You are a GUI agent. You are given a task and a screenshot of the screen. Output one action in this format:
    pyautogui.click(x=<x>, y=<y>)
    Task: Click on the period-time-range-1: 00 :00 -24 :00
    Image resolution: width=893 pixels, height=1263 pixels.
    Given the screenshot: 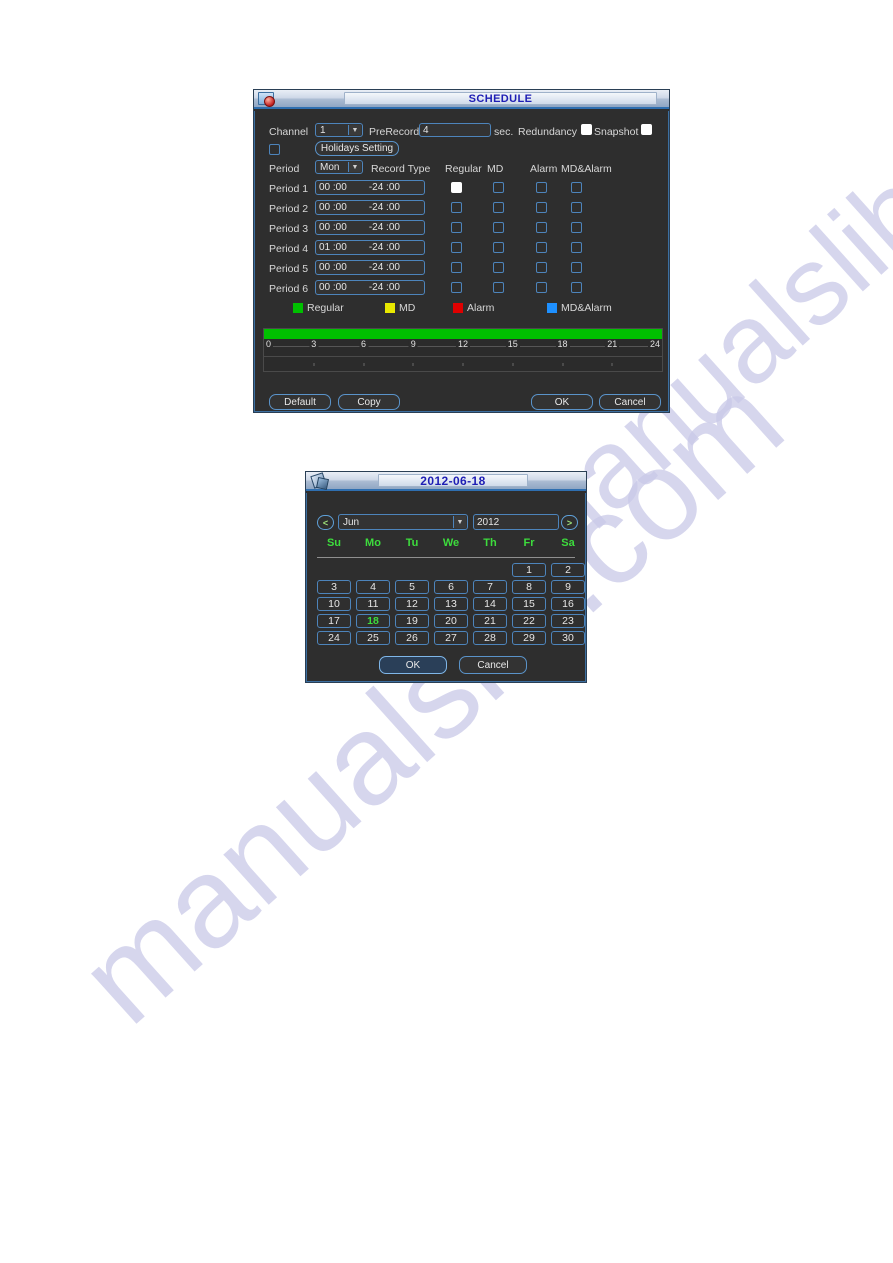 What is the action you would take?
    pyautogui.click(x=370, y=187)
    